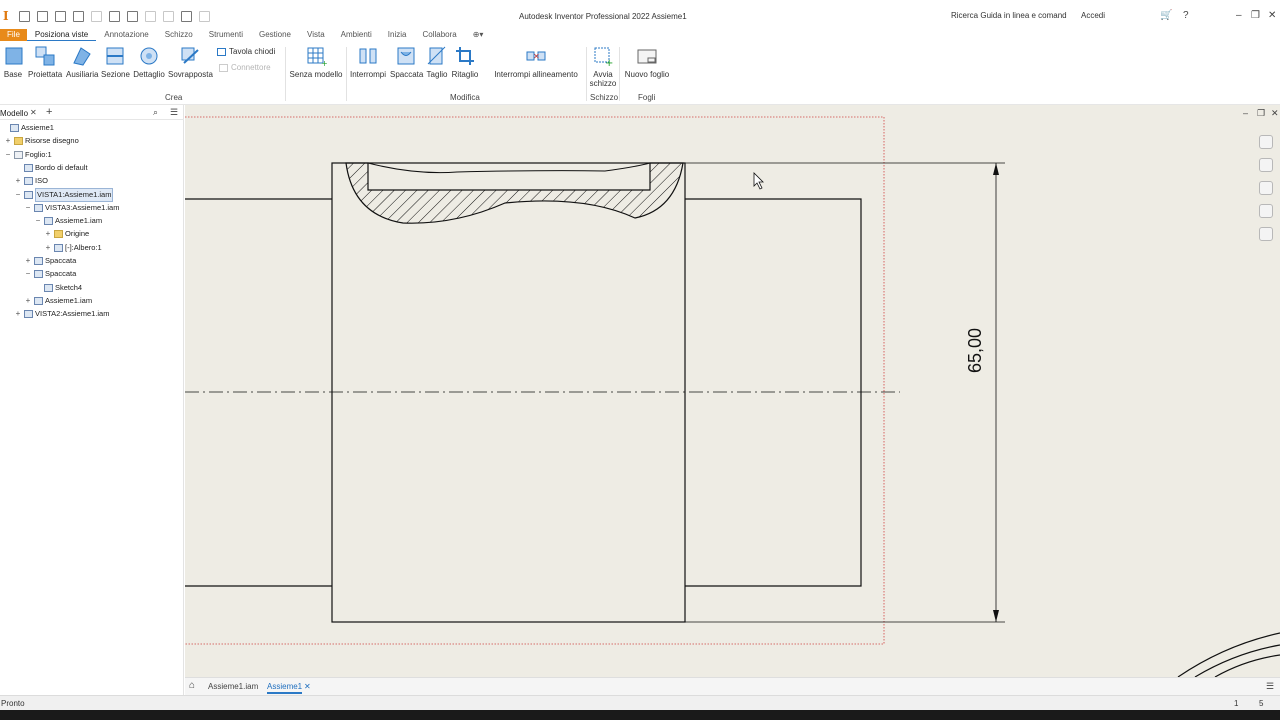 The height and width of the screenshot is (720, 1280). I want to click on ribbon-separator, so click(619, 74).